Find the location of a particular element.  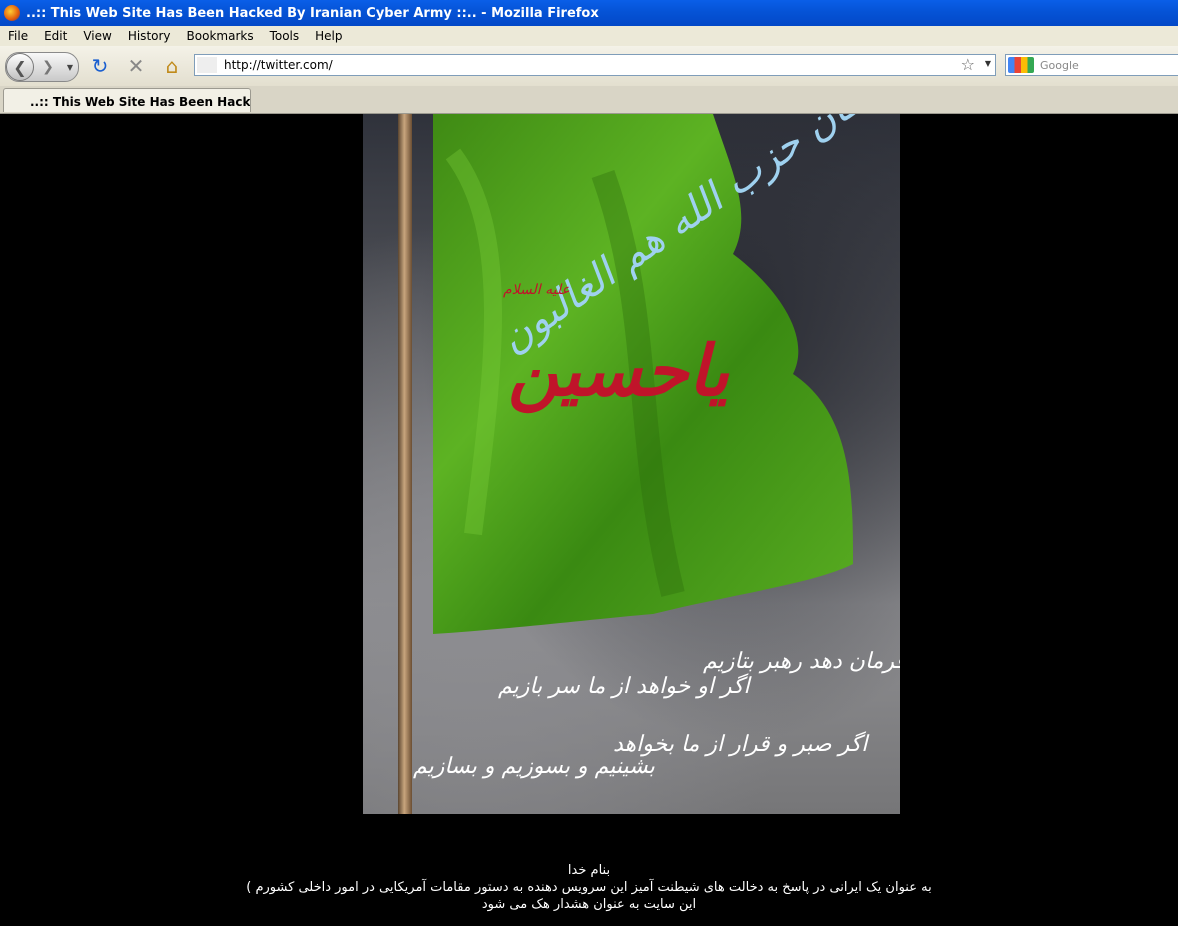

back-forward-group: ❮ ❯ ▼ is located at coordinates (42, 67).